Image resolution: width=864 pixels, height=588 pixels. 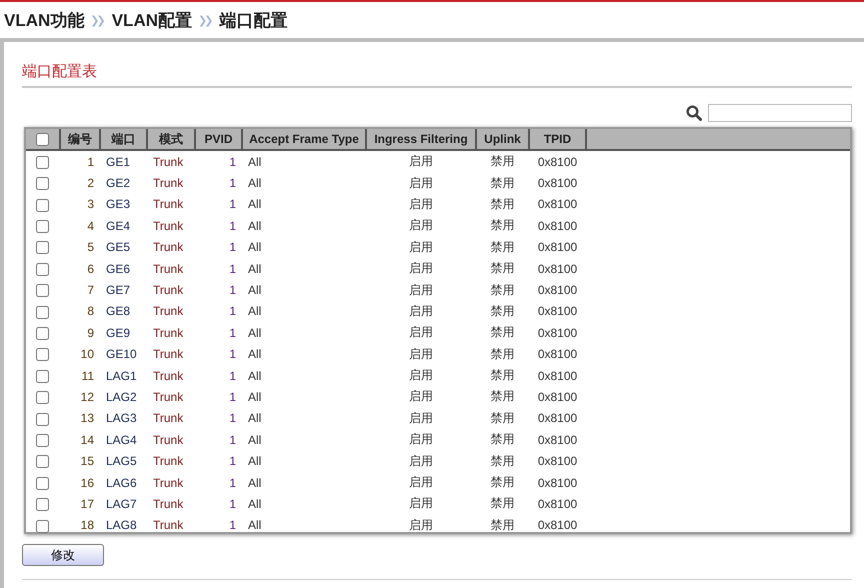 What do you see at coordinates (87, 483) in the screenshot?
I see `table-cell-text: 16` at bounding box center [87, 483].